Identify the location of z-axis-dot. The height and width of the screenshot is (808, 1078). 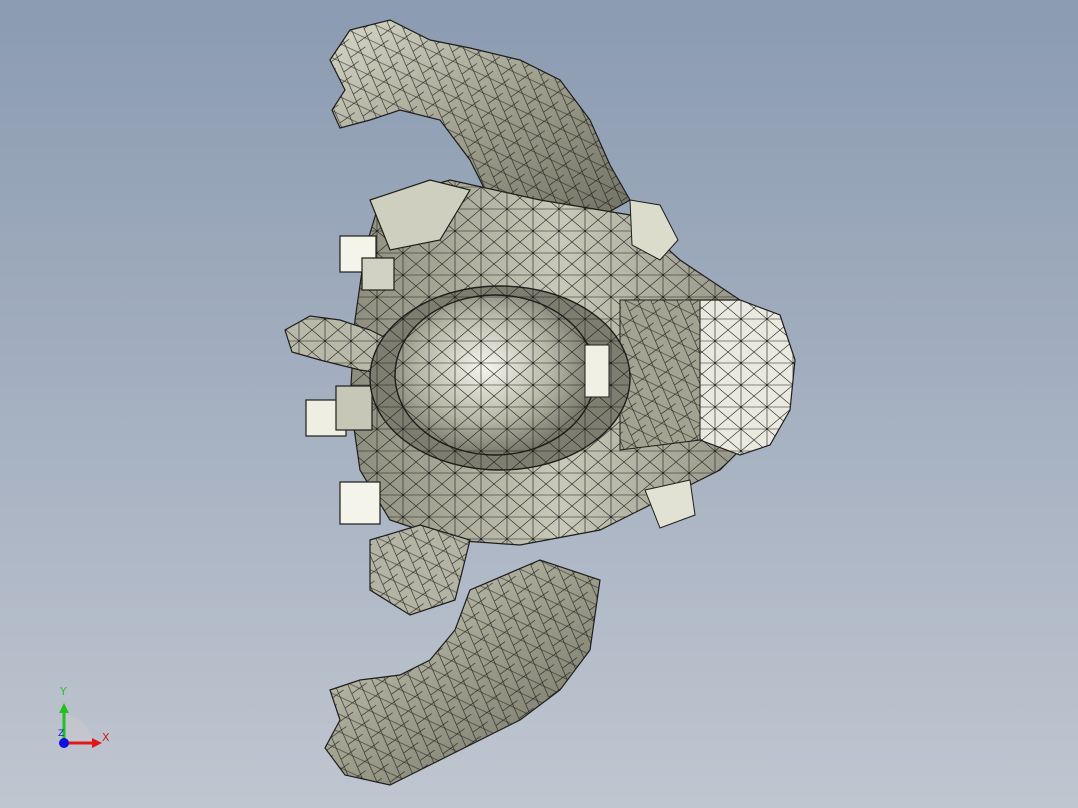
(64, 743).